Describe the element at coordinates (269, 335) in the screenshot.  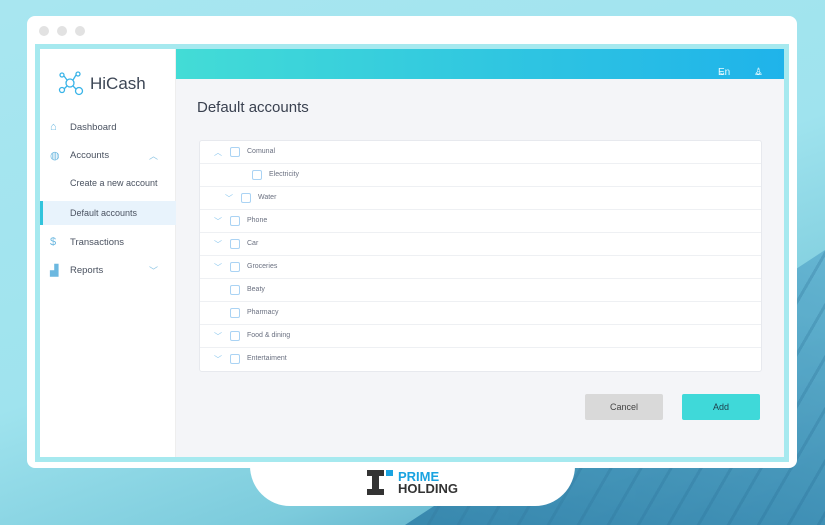
I see `account-label: Food & dining` at that location.